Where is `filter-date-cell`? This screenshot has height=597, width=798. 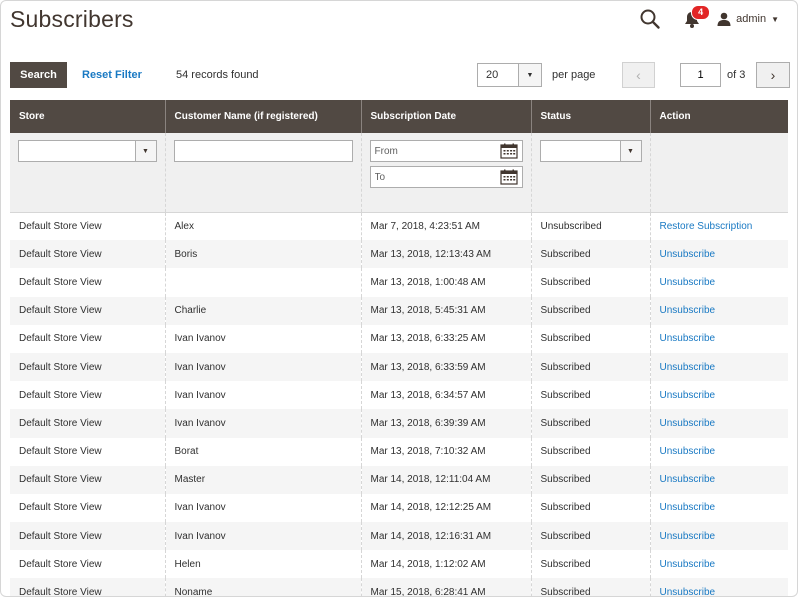
filter-date-cell is located at coordinates (445, 173).